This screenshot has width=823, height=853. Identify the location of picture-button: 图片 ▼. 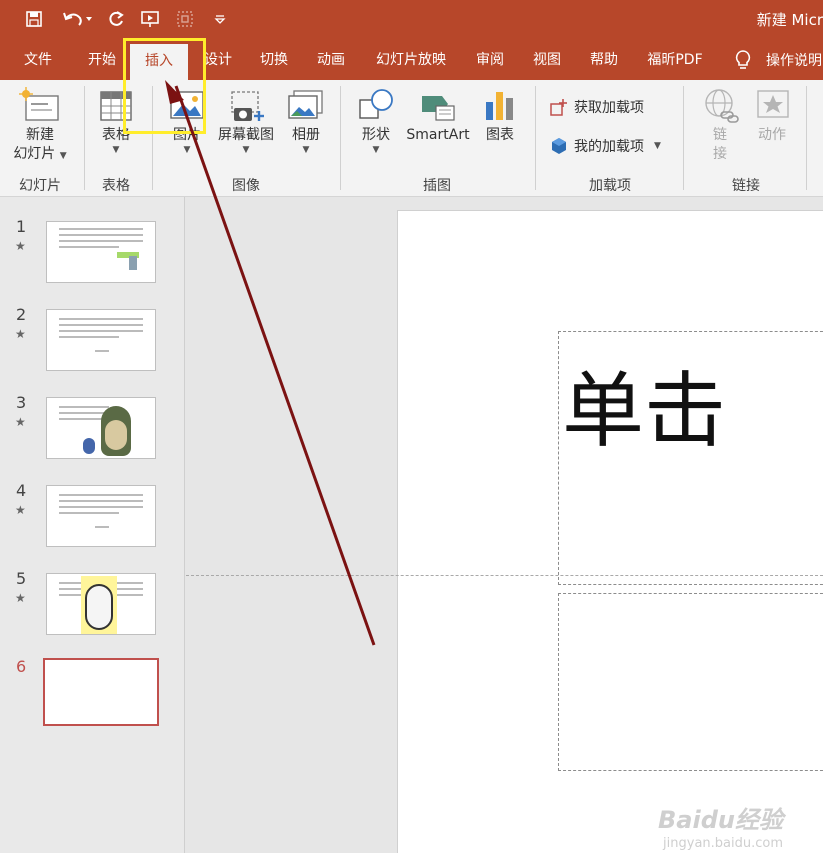
(187, 120).